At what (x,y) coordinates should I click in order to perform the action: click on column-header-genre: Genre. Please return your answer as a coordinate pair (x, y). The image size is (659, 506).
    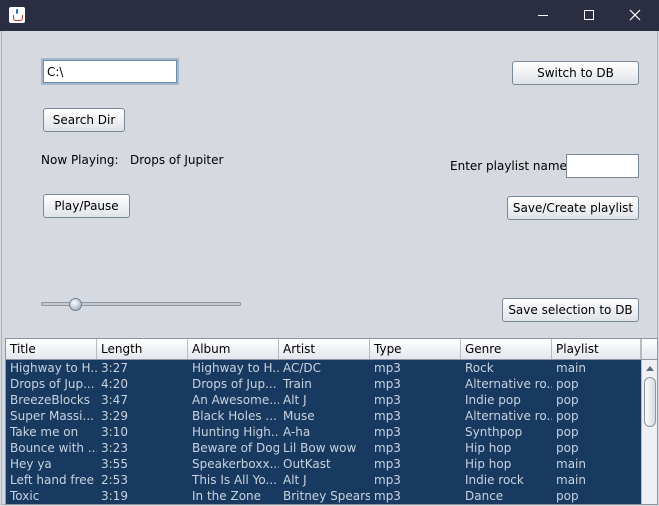
    Looking at the image, I should click on (506, 349).